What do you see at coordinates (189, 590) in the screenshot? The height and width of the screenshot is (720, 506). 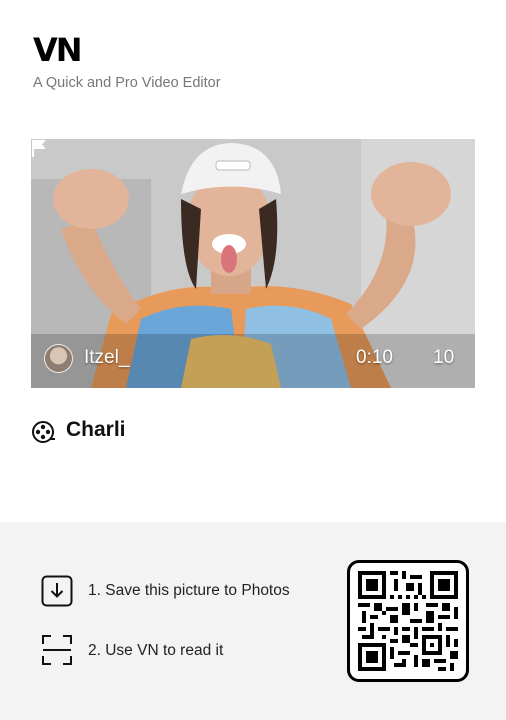 I see `step-1-text: 1. Save this picture to Photos` at bounding box center [189, 590].